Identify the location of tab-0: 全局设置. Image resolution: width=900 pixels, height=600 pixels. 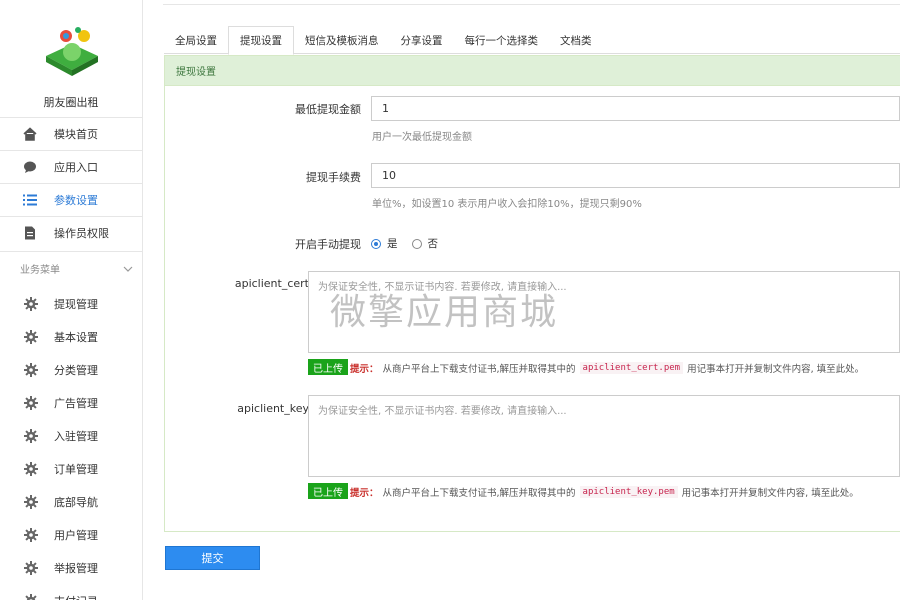
(196, 40).